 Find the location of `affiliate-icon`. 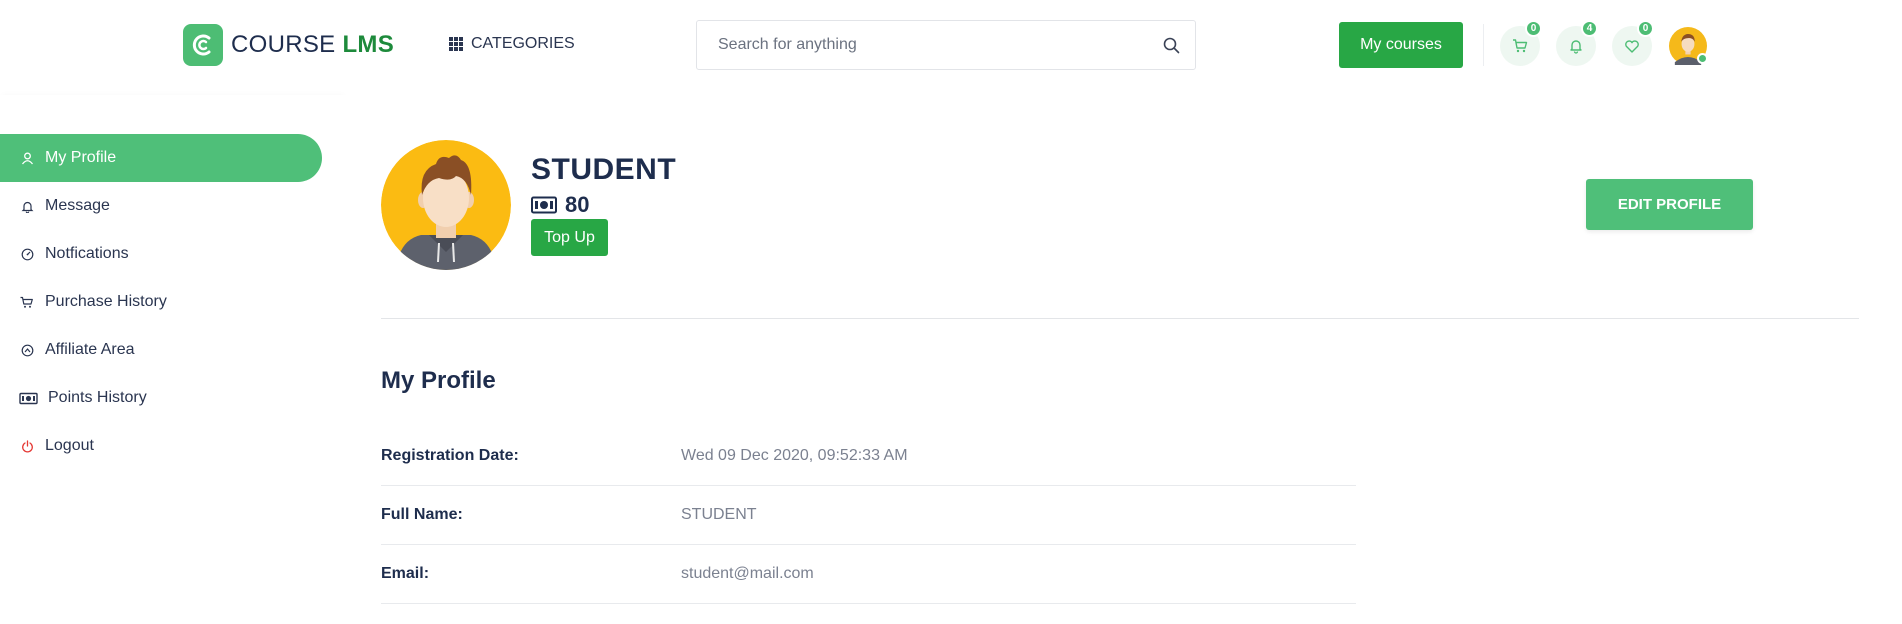

affiliate-icon is located at coordinates (27, 350).